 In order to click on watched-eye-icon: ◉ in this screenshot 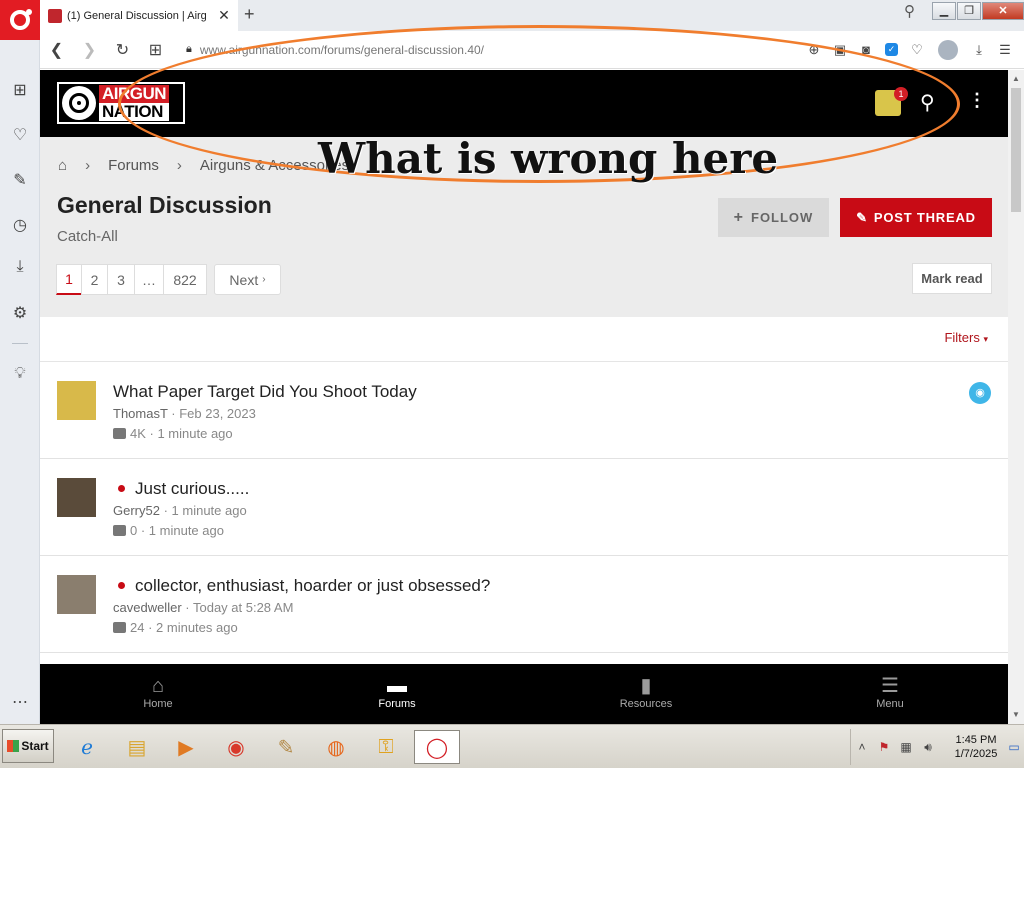, I will do `click(980, 393)`.